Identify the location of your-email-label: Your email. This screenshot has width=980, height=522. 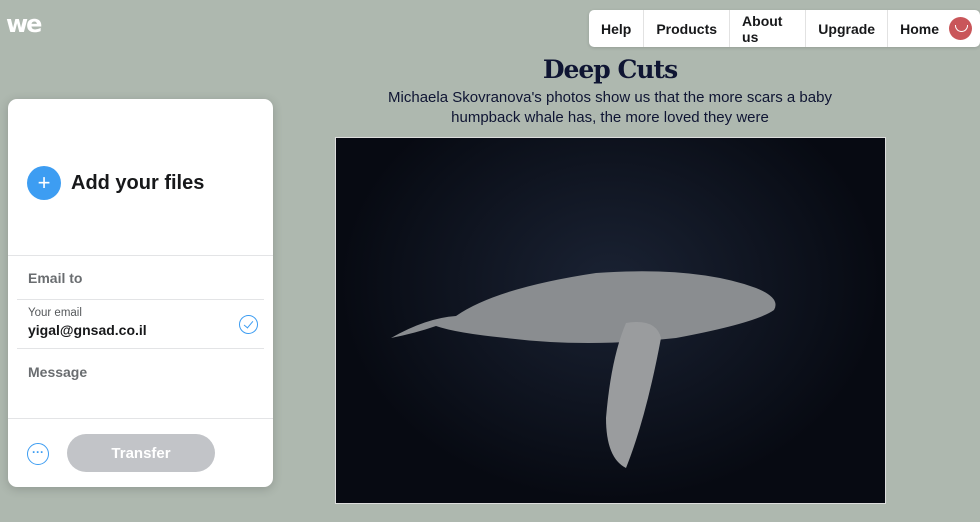
(55, 313).